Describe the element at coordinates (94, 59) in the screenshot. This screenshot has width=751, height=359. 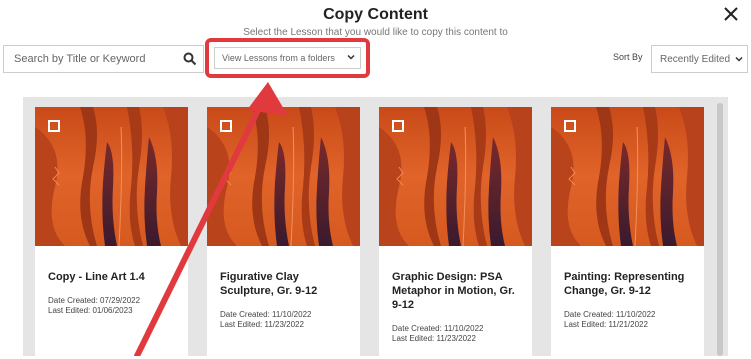
I see `search-input` at that location.